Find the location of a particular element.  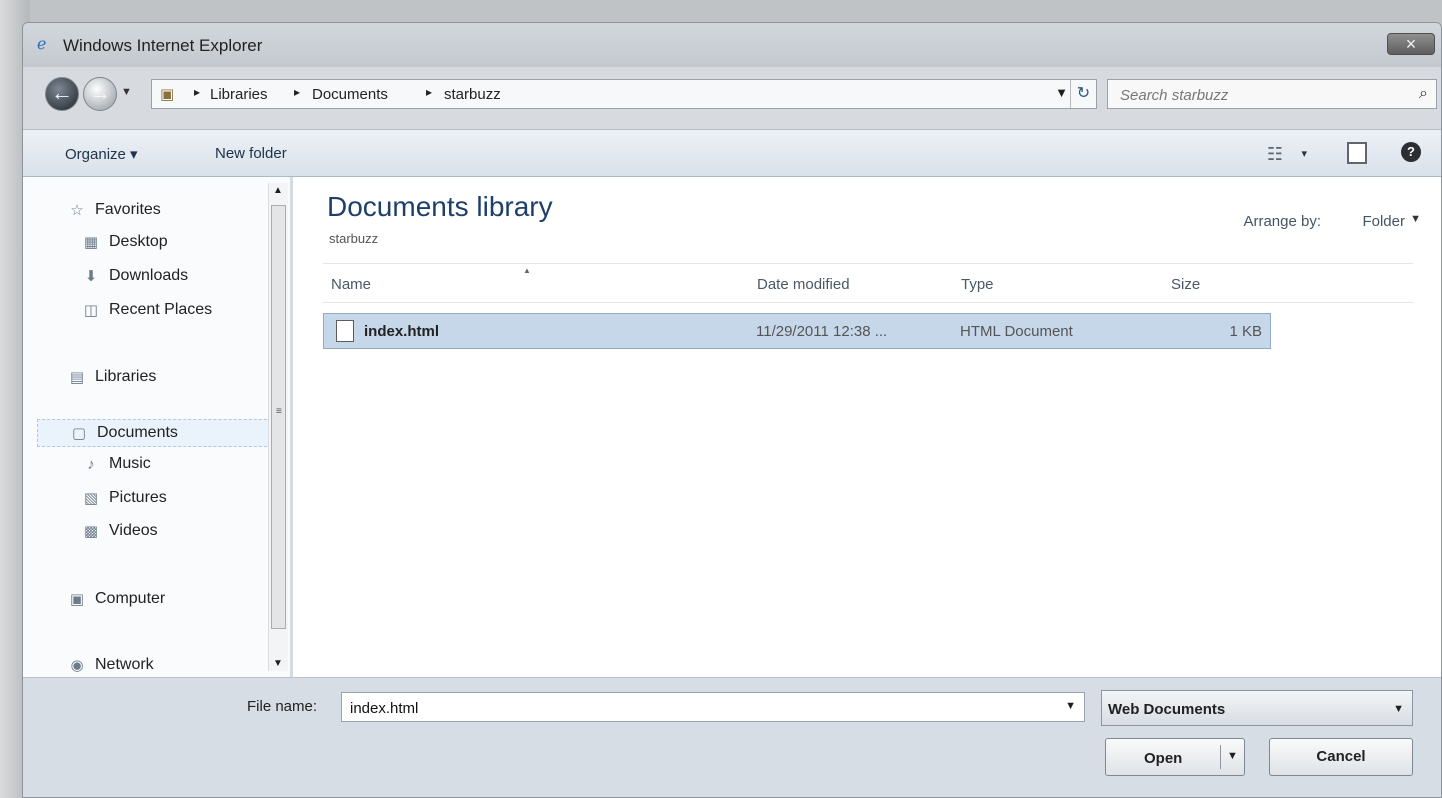

close-button: × is located at coordinates (1411, 44).